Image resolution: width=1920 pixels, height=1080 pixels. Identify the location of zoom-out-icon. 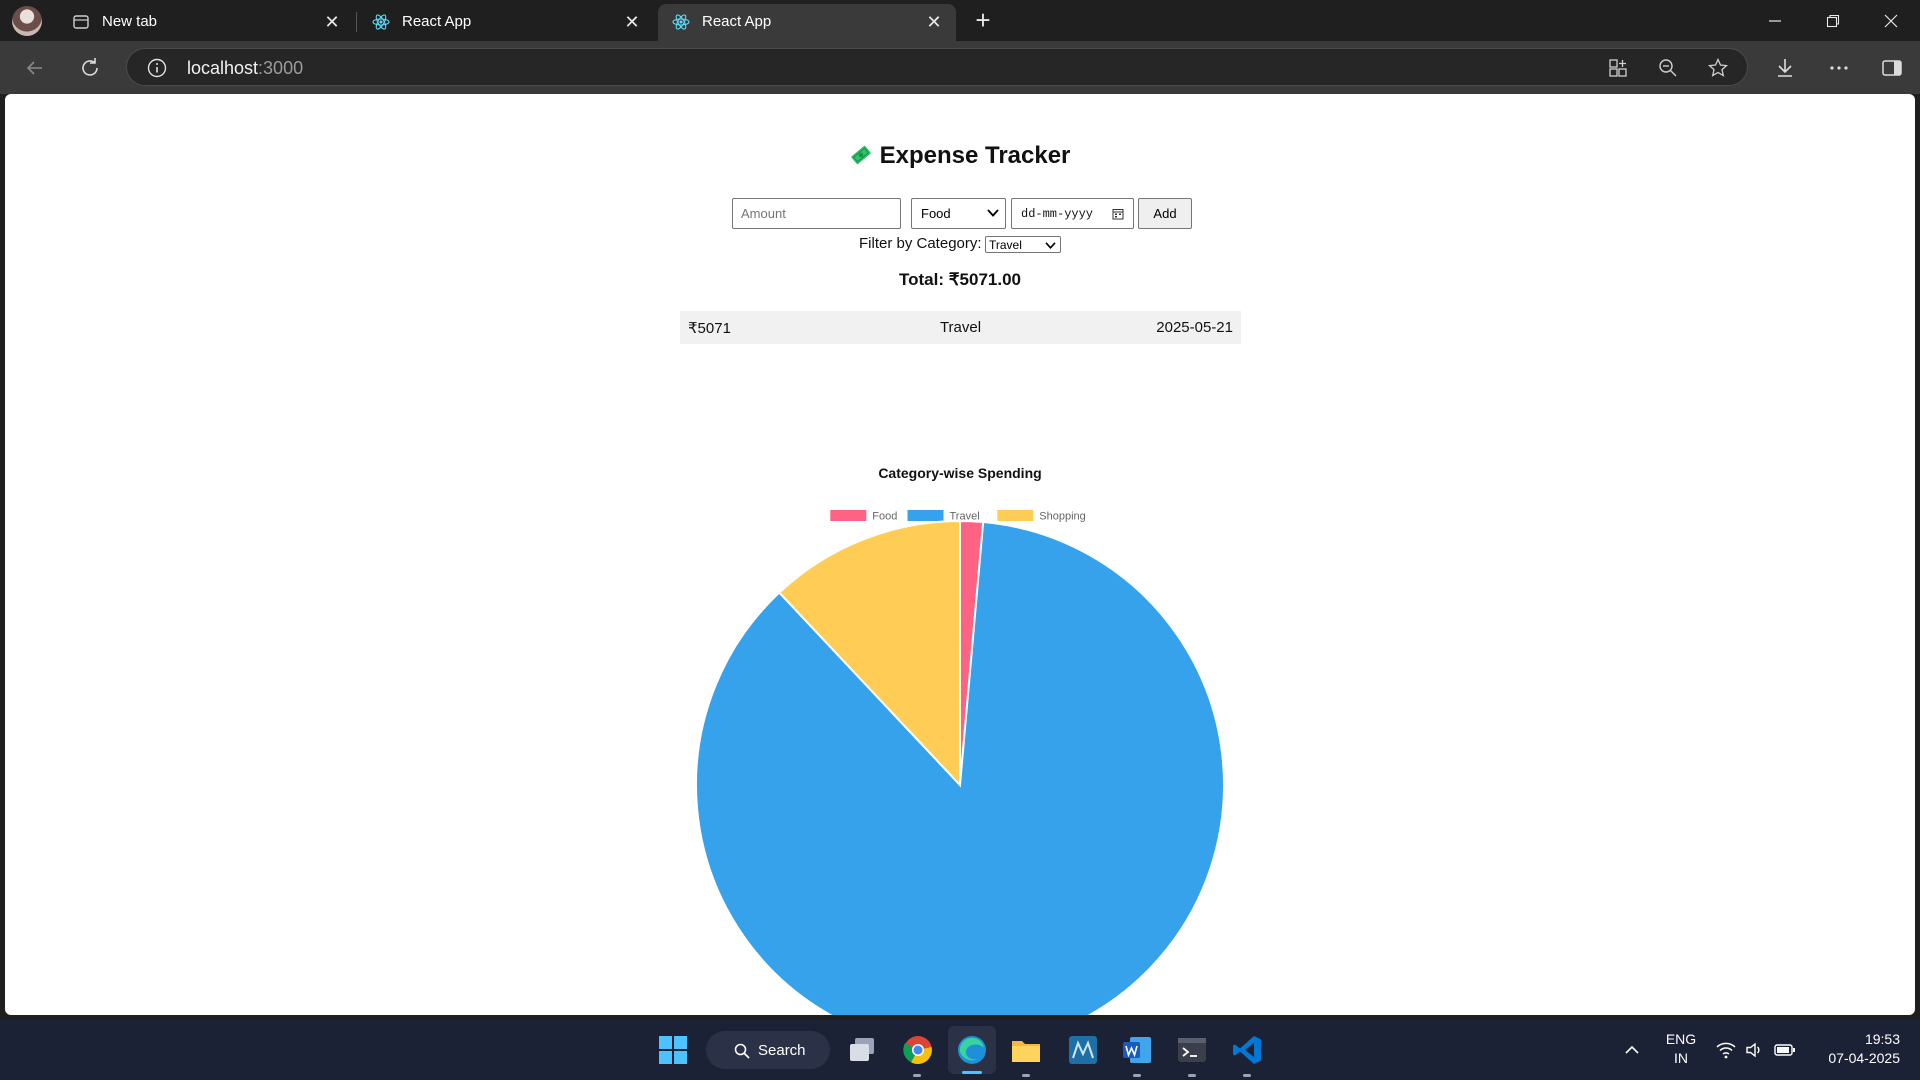
(1668, 68).